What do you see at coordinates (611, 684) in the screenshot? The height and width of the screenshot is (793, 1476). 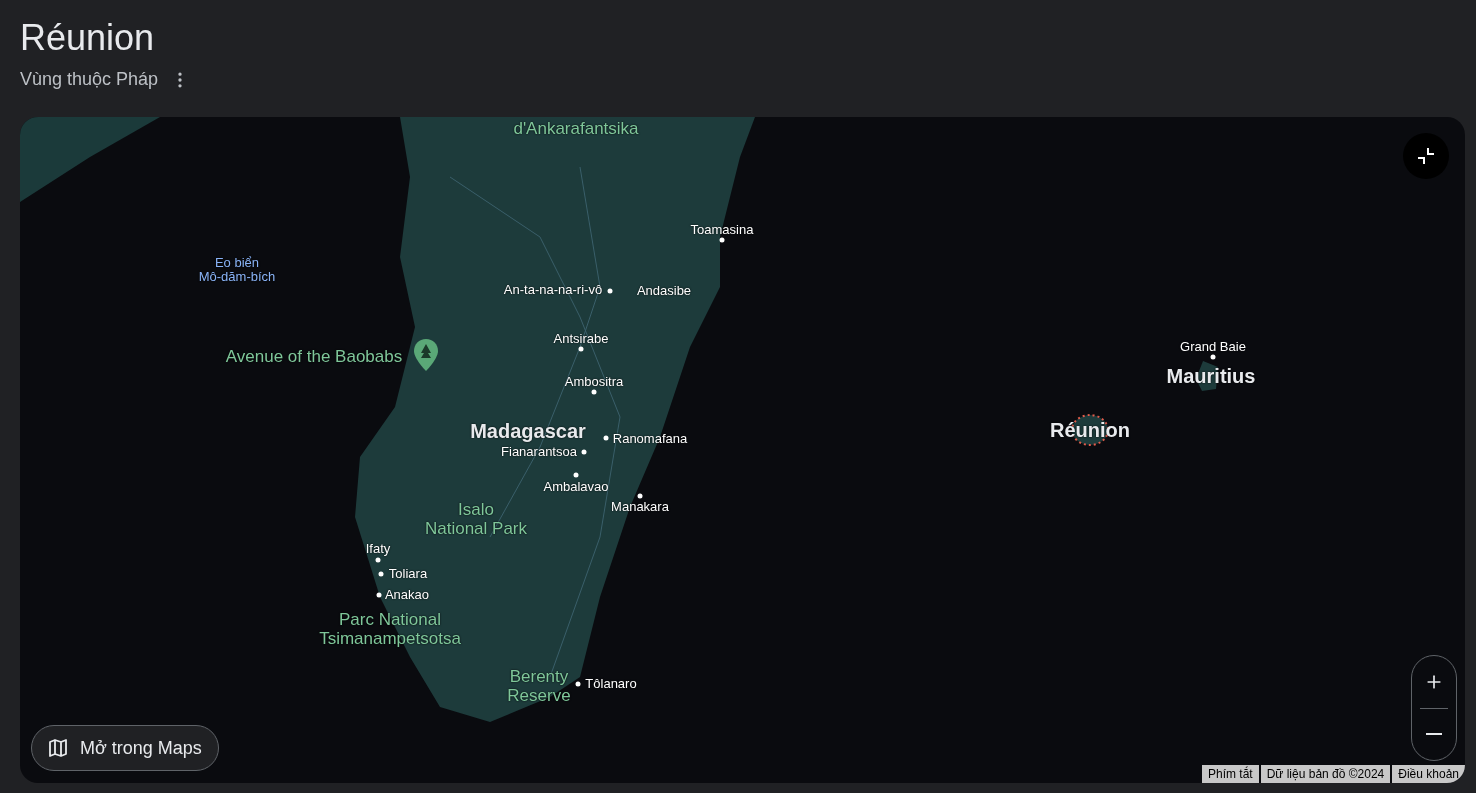 I see `map-label: Tôlanaro` at bounding box center [611, 684].